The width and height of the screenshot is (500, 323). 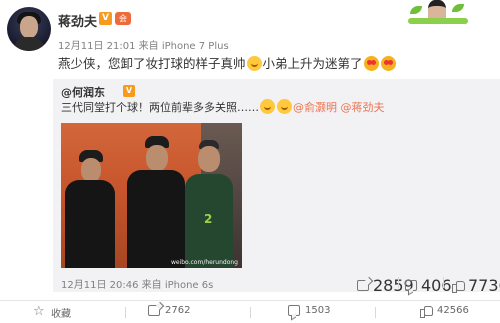 I want to click on share-count: 2762, so click(x=178, y=310).